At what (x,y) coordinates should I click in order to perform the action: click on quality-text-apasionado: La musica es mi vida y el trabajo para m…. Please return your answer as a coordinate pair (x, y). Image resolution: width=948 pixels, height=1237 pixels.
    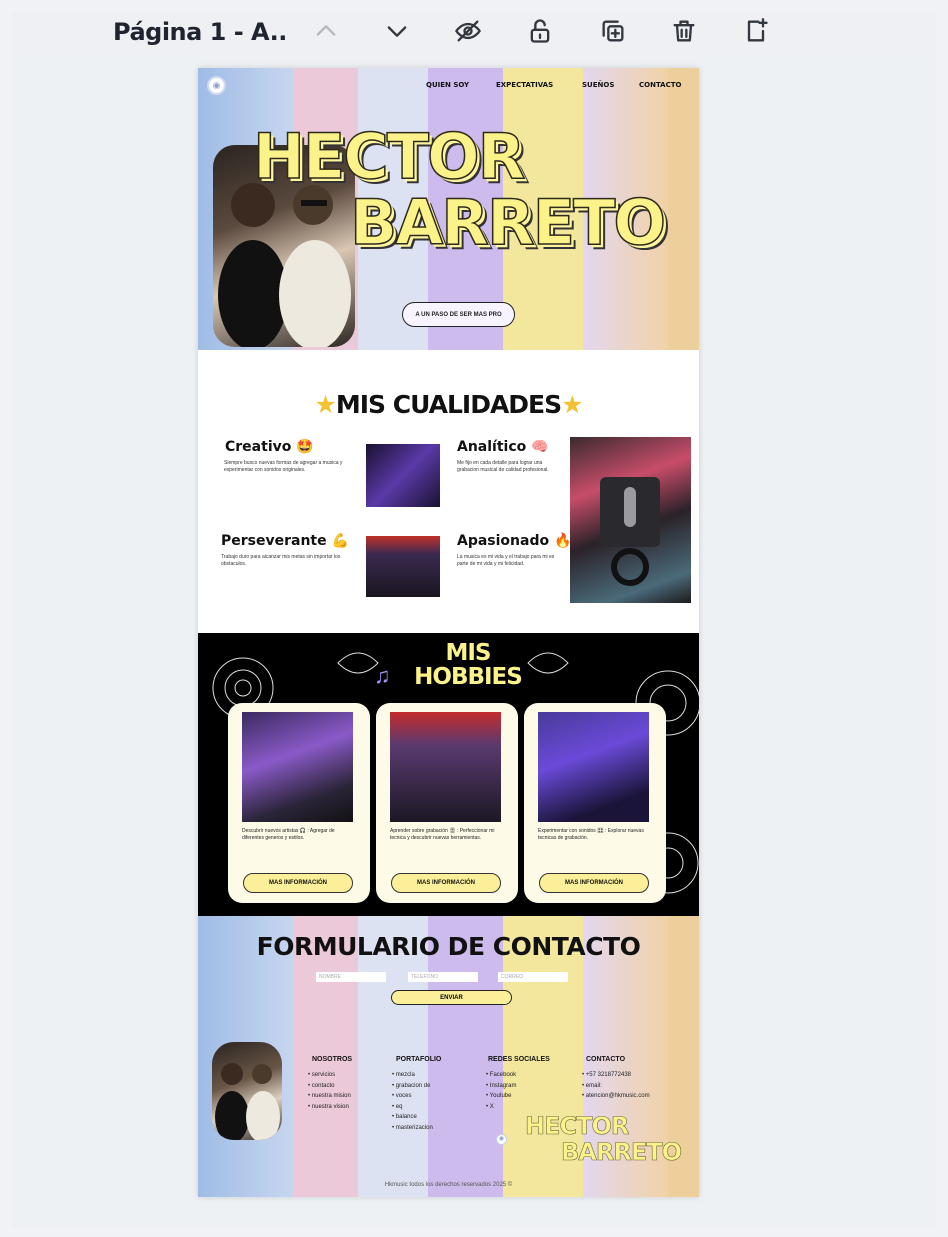
    Looking at the image, I should click on (506, 560).